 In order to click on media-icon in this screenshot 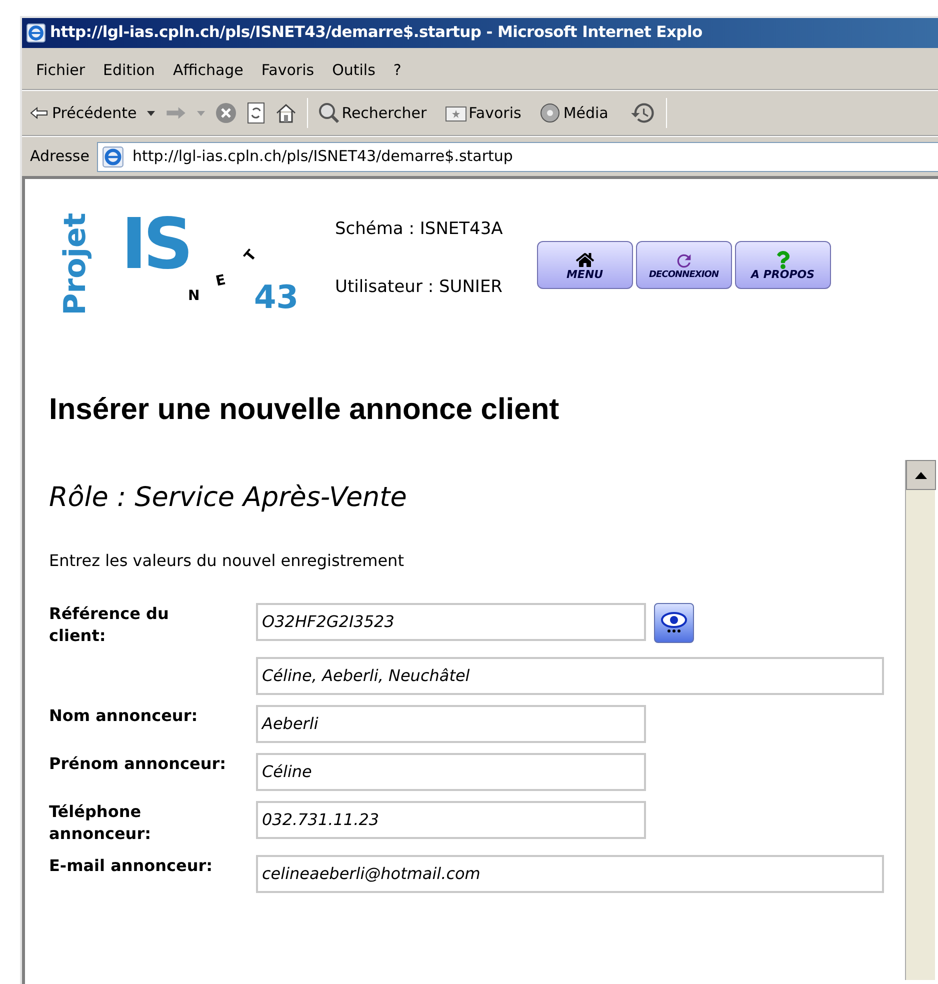, I will do `click(550, 113)`.